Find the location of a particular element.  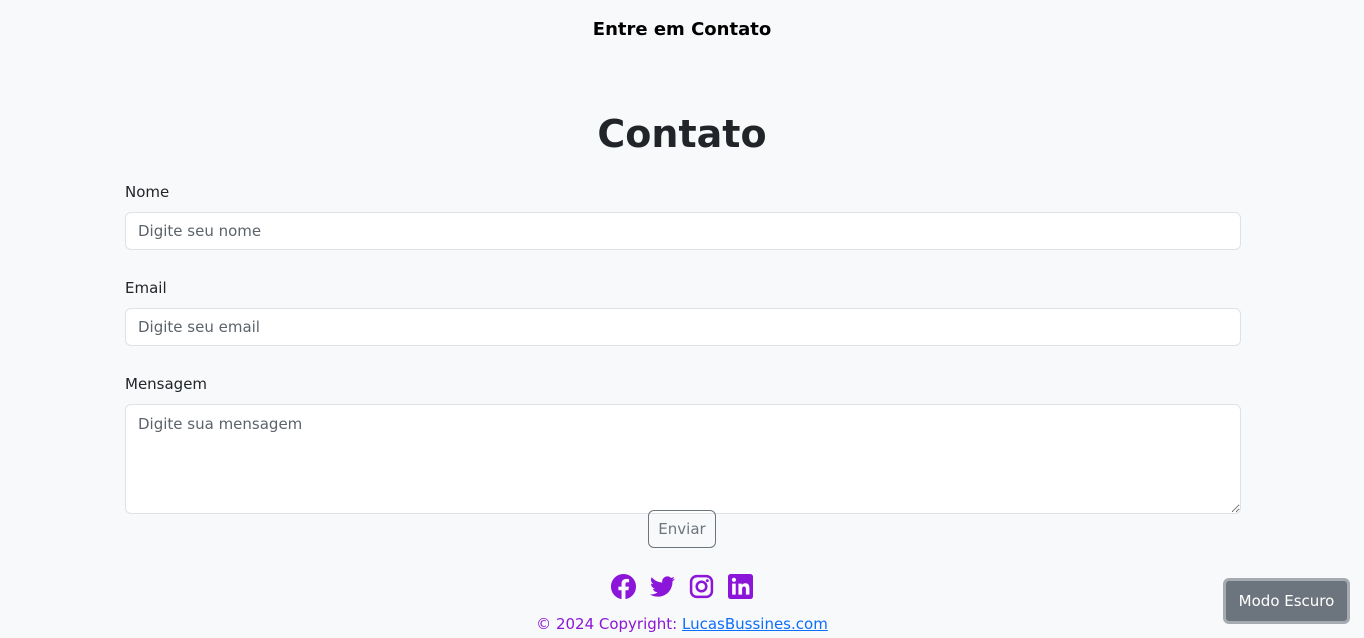

name-group: Nome is located at coordinates (683, 216).